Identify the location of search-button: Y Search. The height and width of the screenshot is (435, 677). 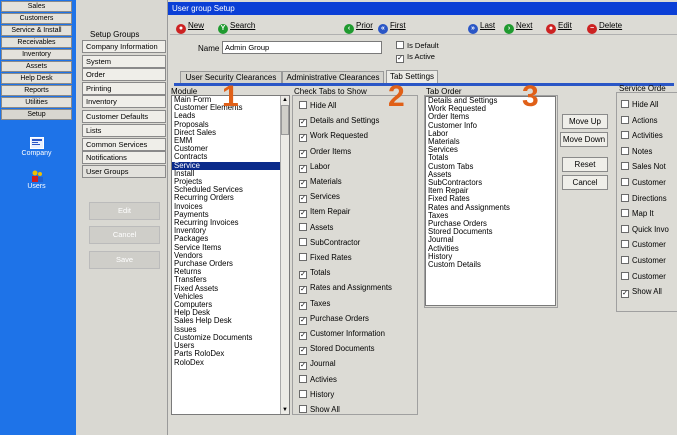
(236, 26).